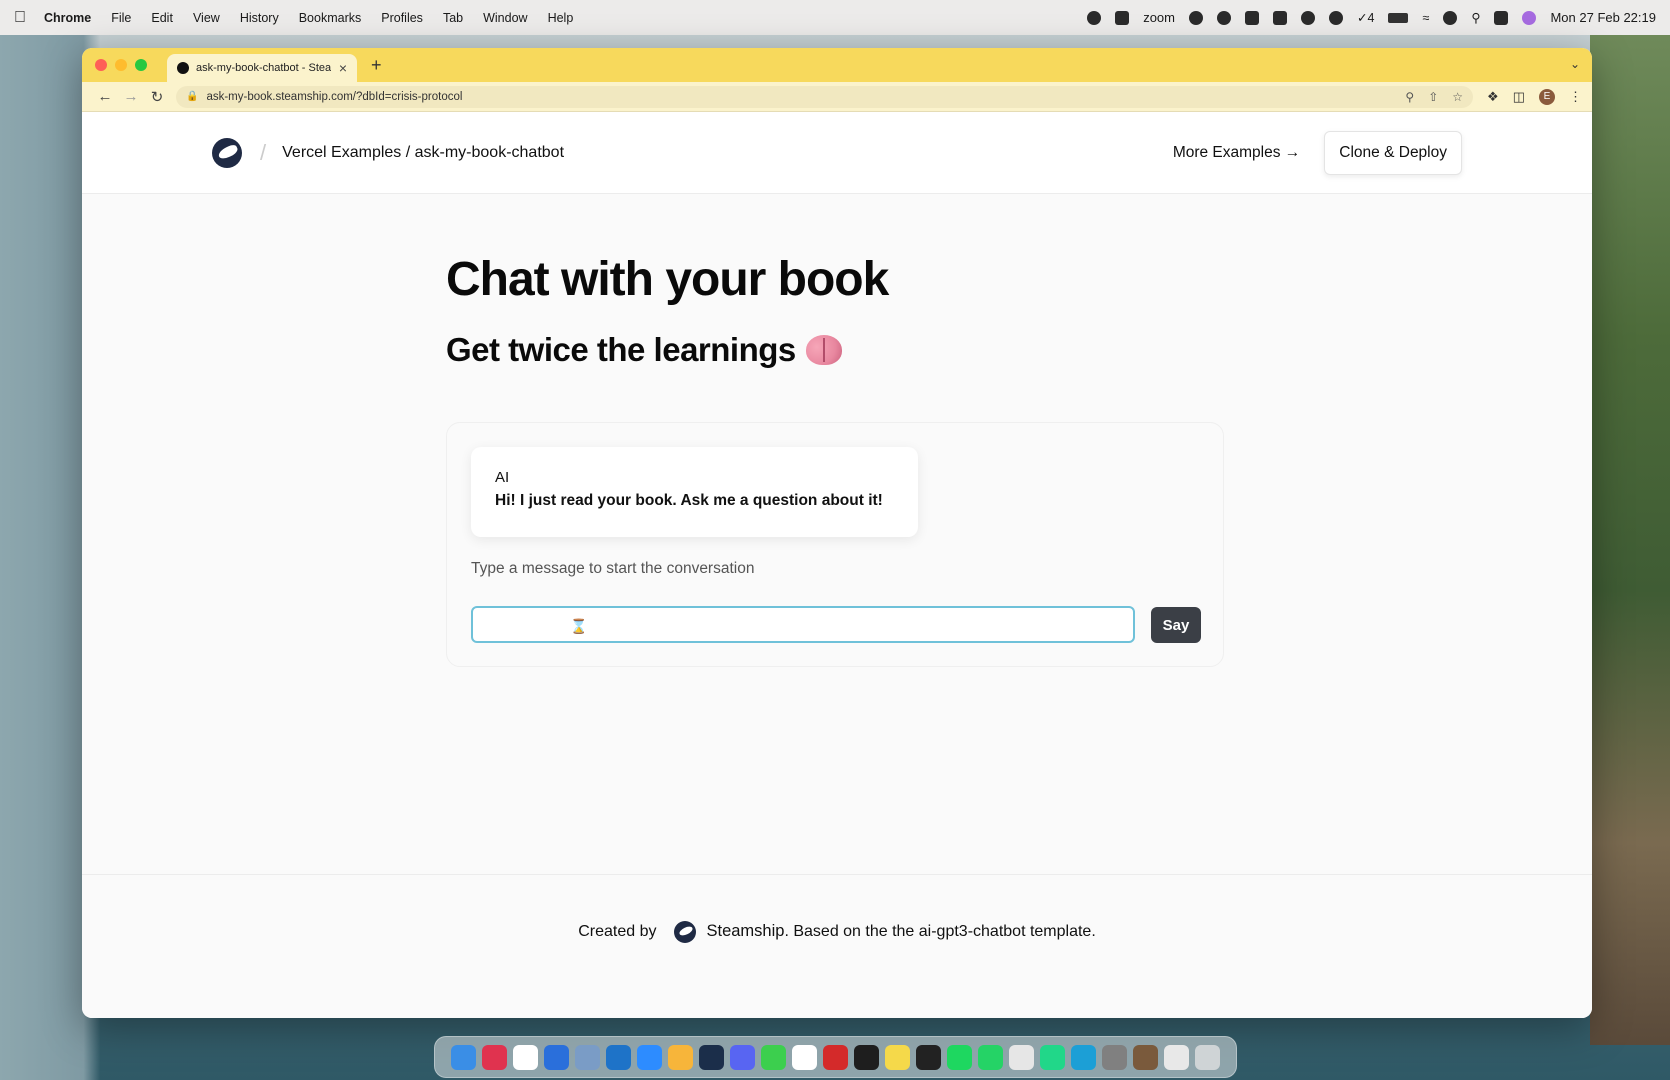 Image resolution: width=1670 pixels, height=1080 pixels. I want to click on minimize-window-button, so click(121, 65).